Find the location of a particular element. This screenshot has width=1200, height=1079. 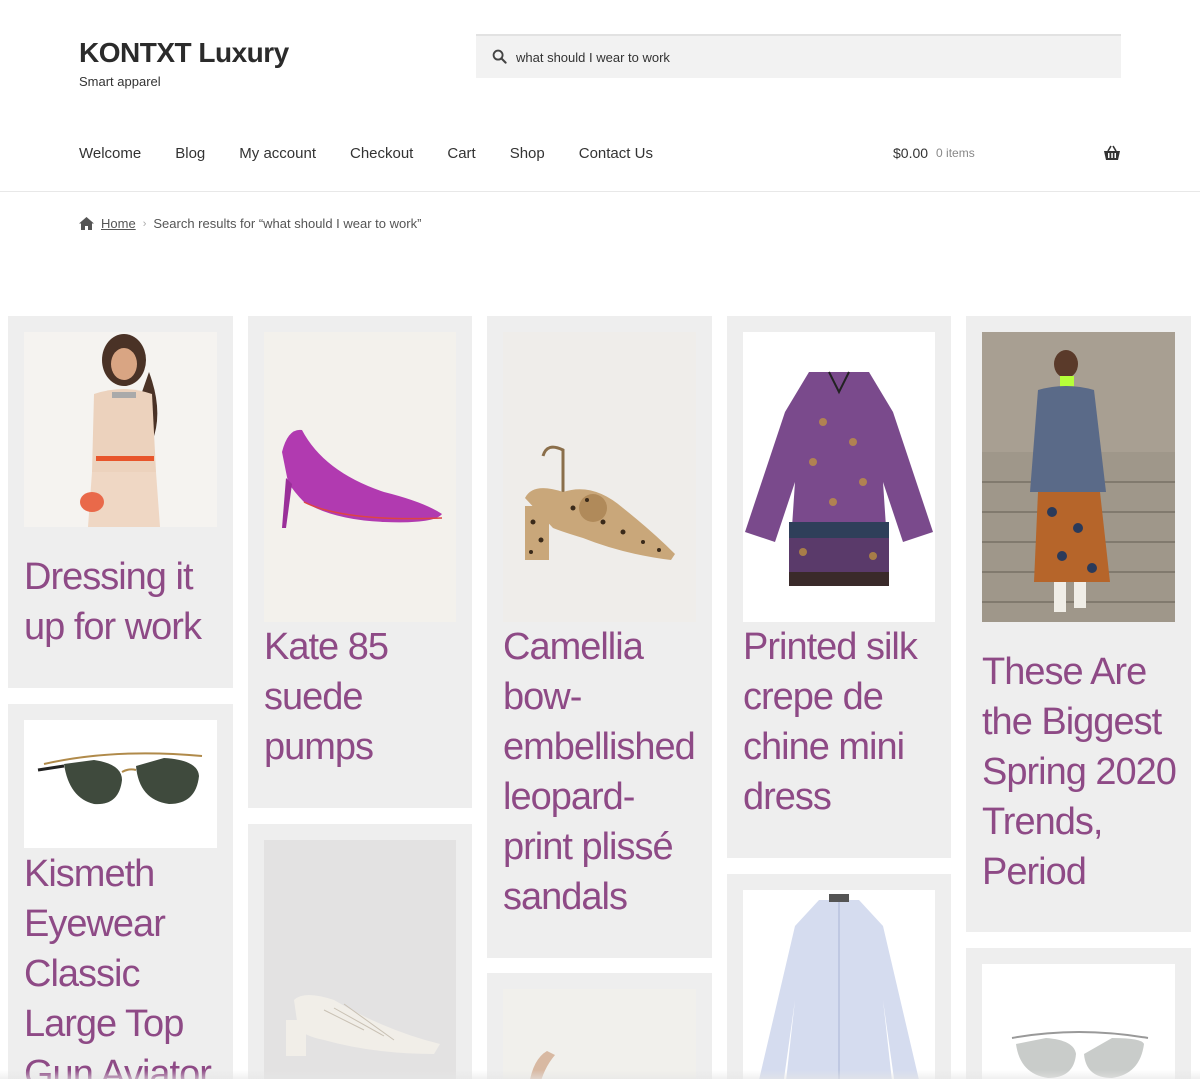

home-icon is located at coordinates (86, 223).